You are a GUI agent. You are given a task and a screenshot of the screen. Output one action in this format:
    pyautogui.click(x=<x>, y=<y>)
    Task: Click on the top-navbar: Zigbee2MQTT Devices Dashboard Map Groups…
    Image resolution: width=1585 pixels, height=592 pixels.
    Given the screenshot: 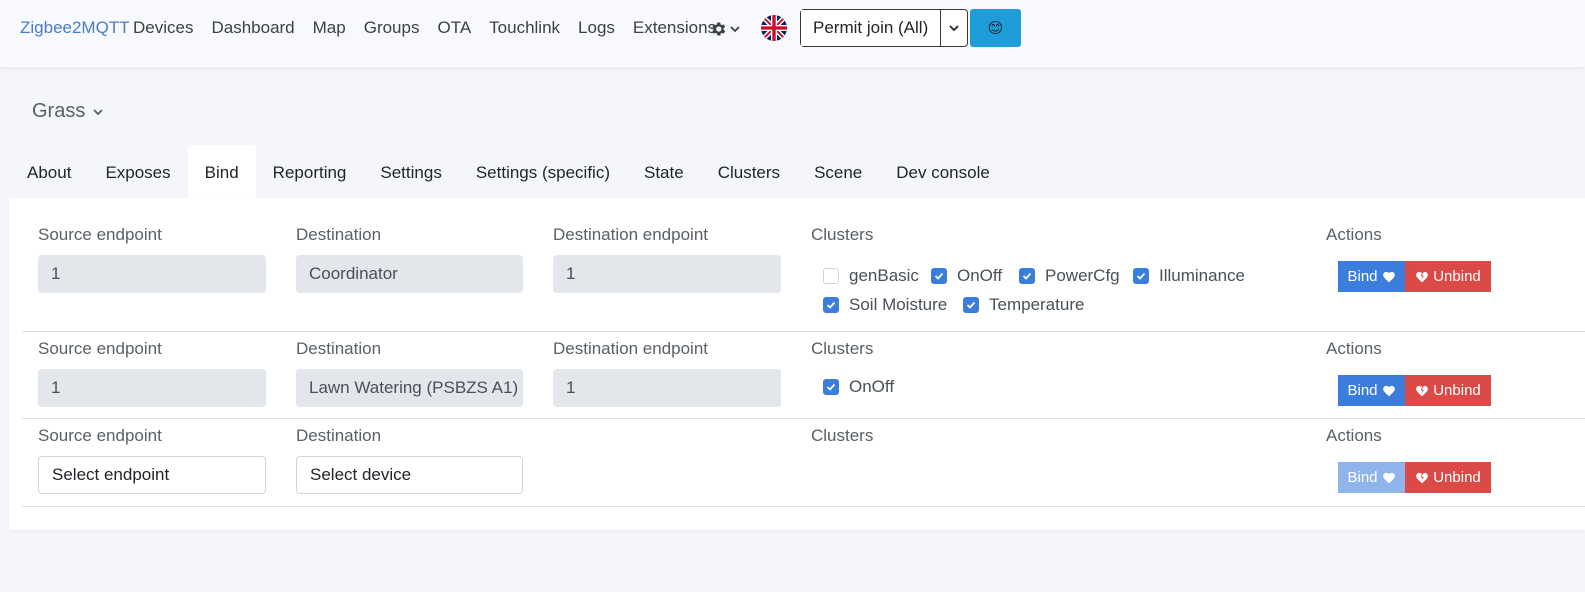 What is the action you would take?
    pyautogui.click(x=792, y=33)
    